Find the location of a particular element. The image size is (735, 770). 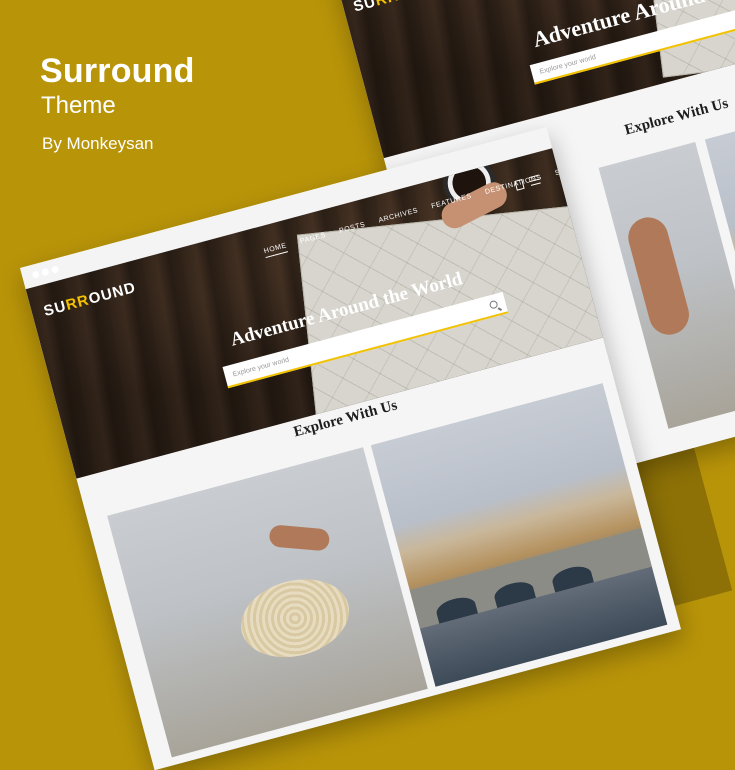

site-logo: SURROUND is located at coordinates (90, 299).